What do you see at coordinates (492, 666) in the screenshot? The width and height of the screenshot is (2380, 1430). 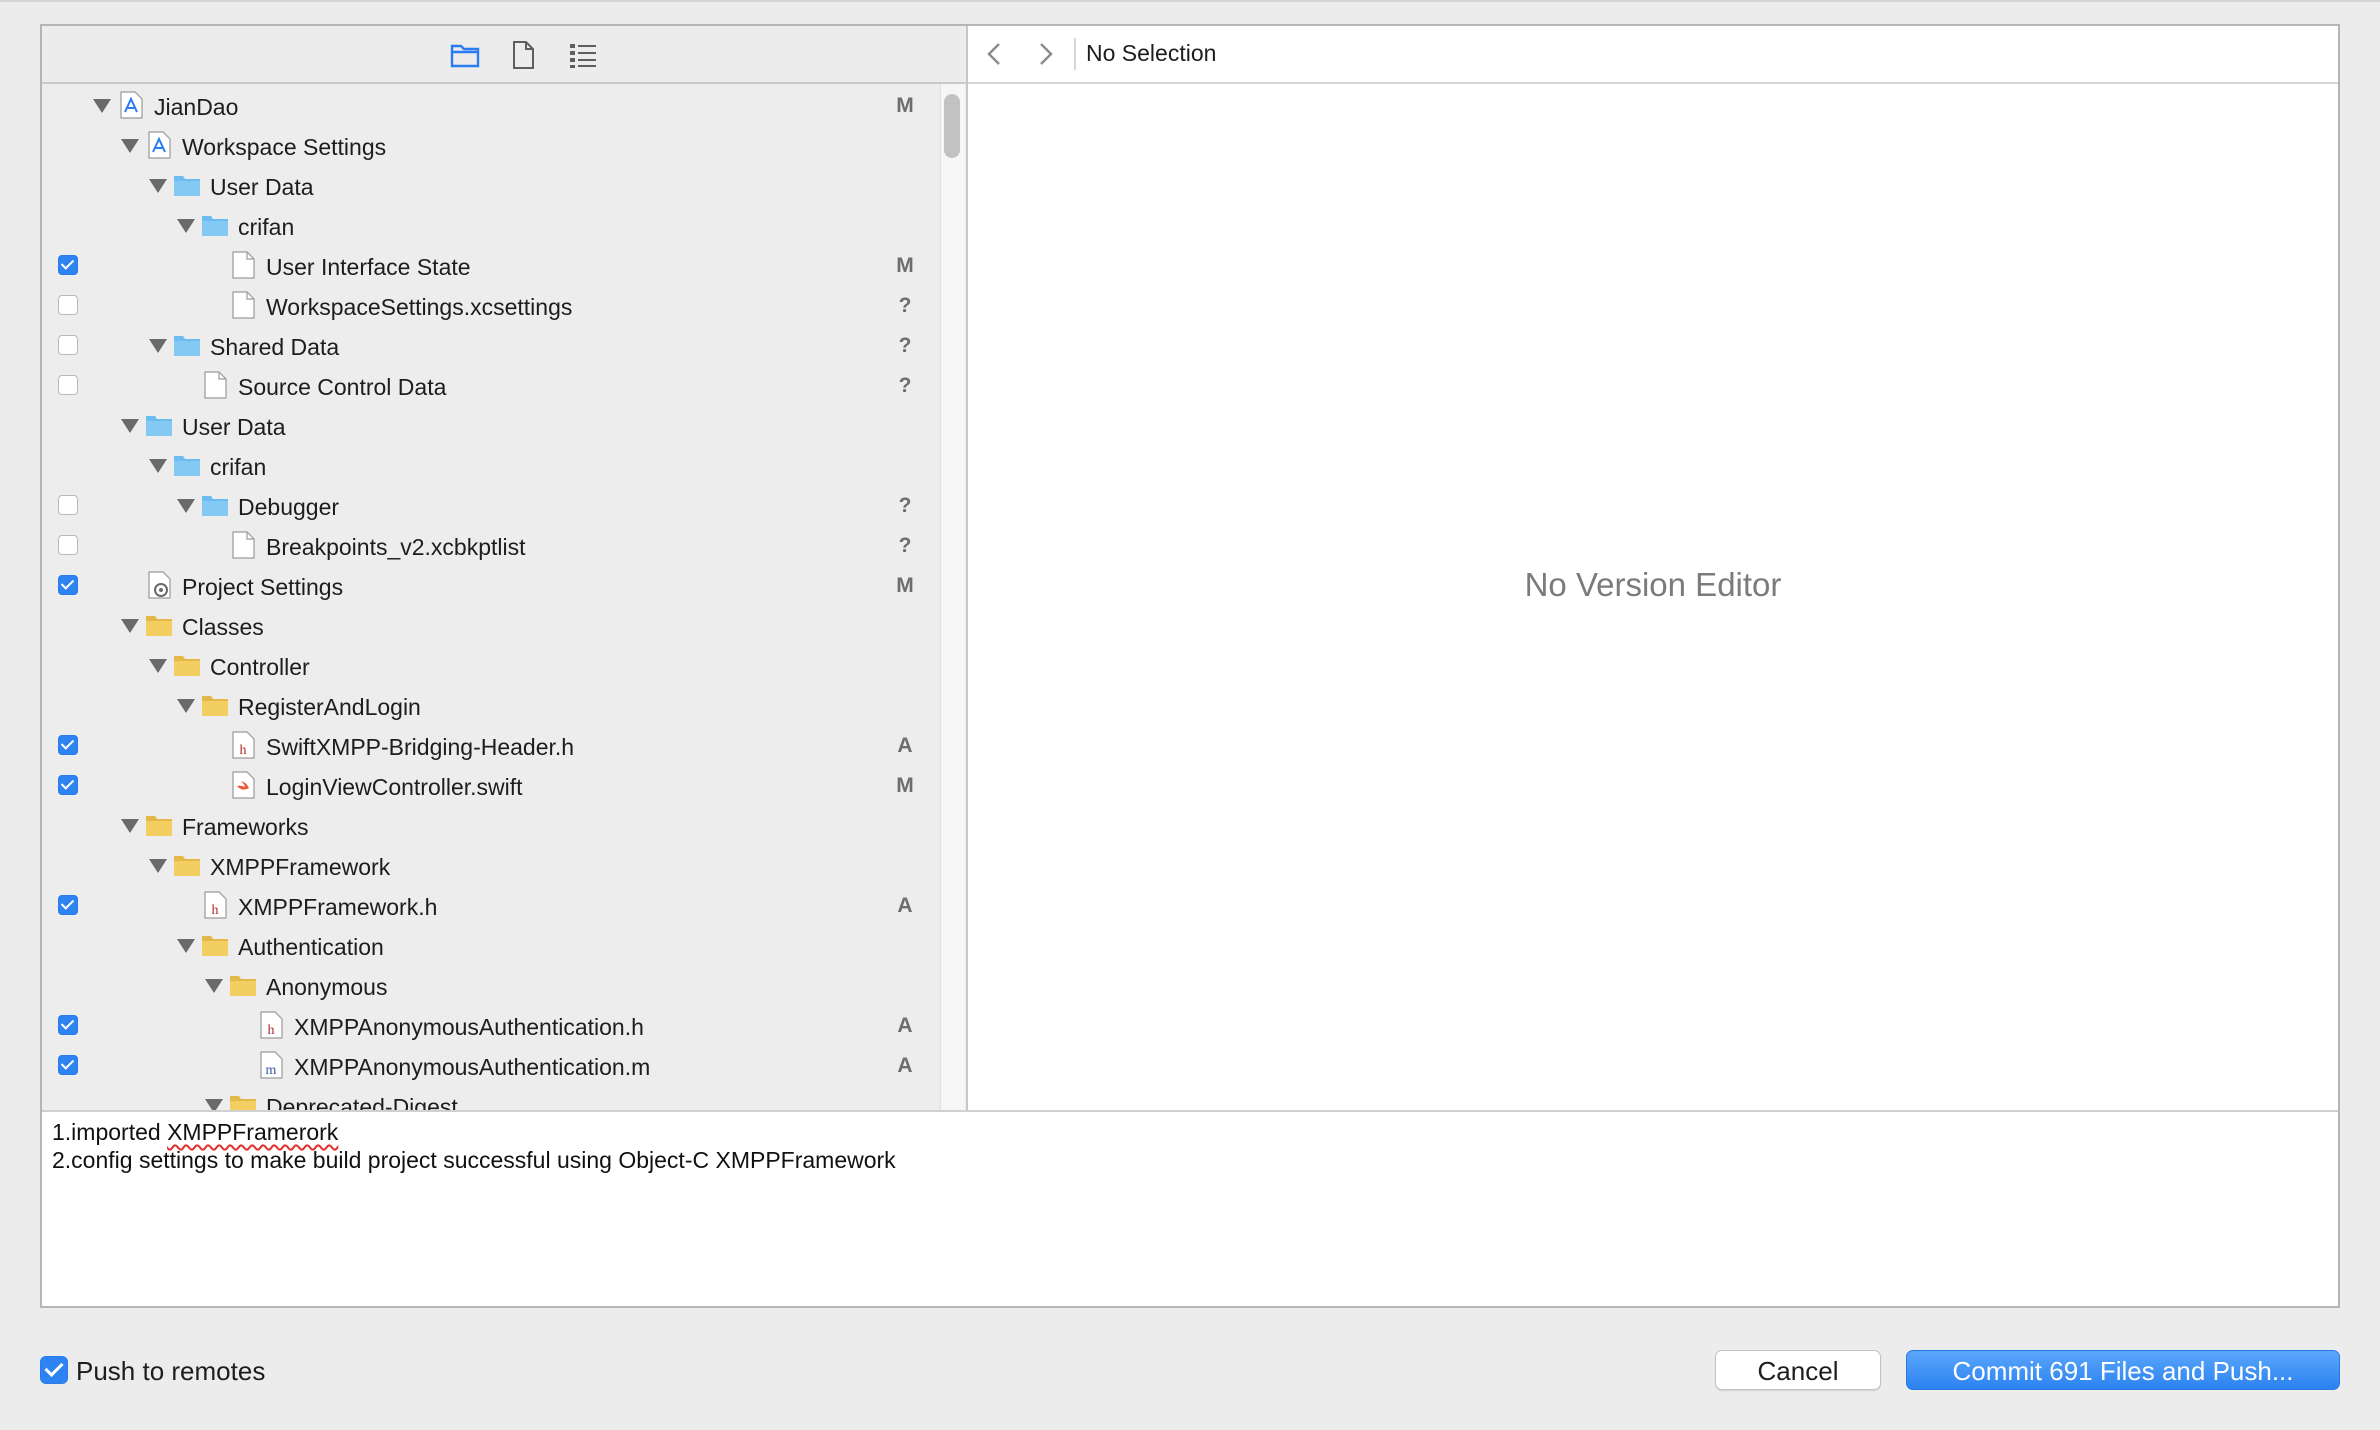 I see `tree-row: Controller` at bounding box center [492, 666].